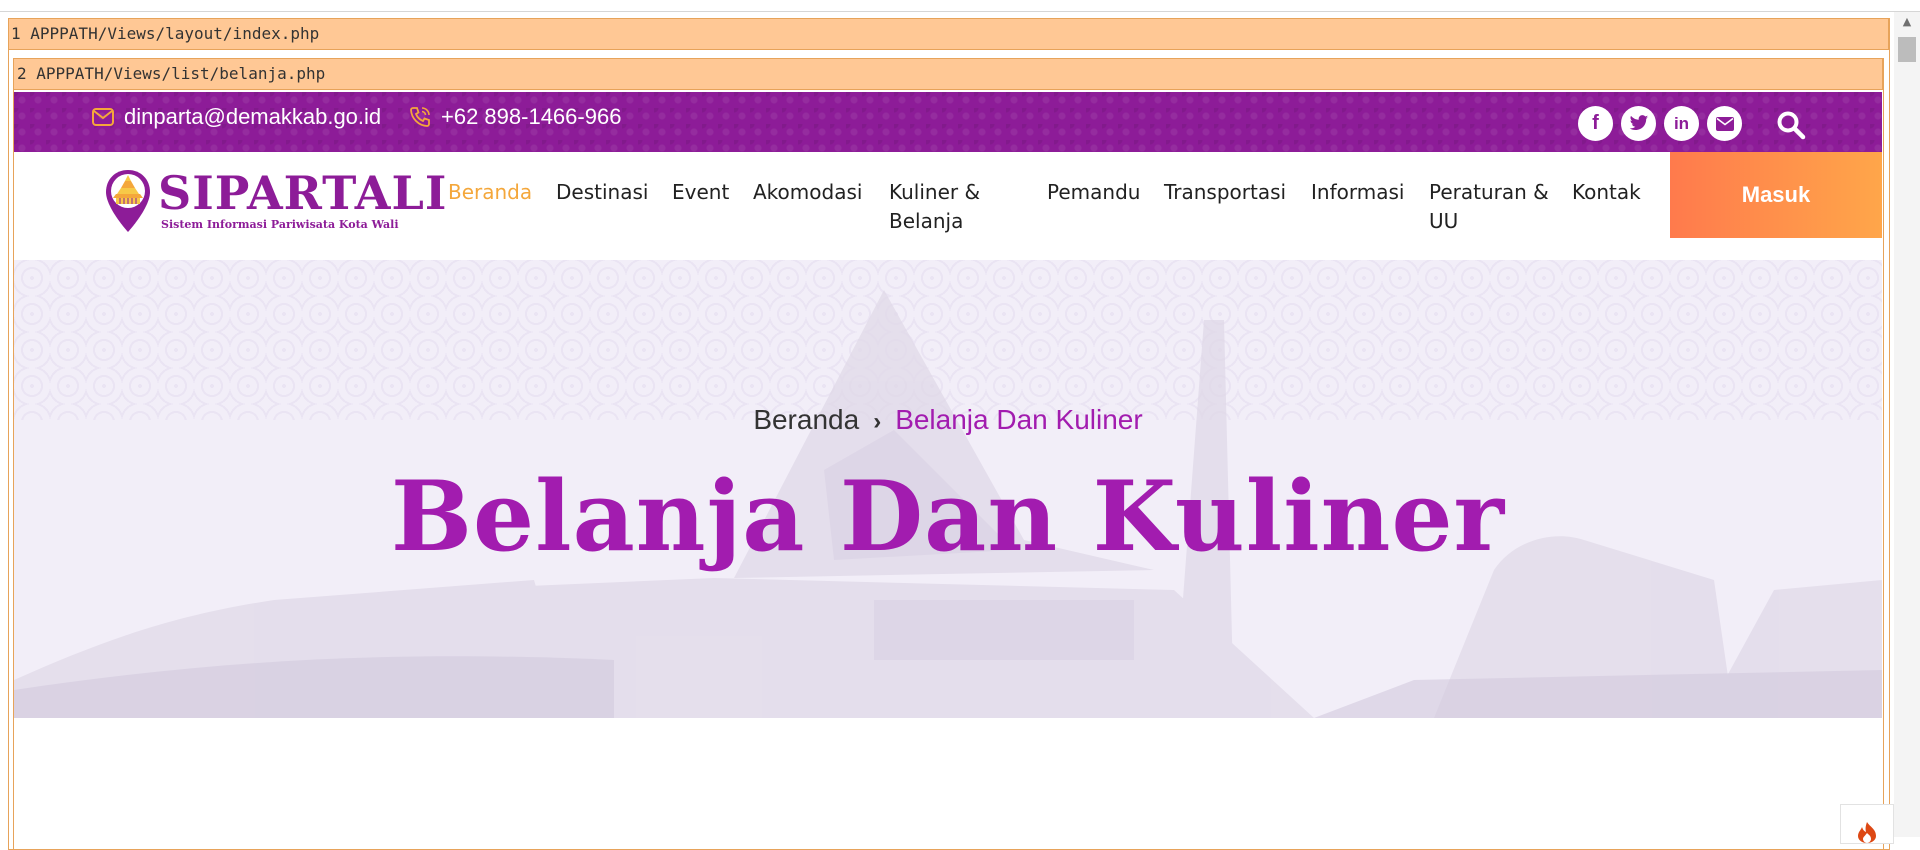  Describe the element at coordinates (700, 192) in the screenshot. I see `nav-item-event: Event` at that location.